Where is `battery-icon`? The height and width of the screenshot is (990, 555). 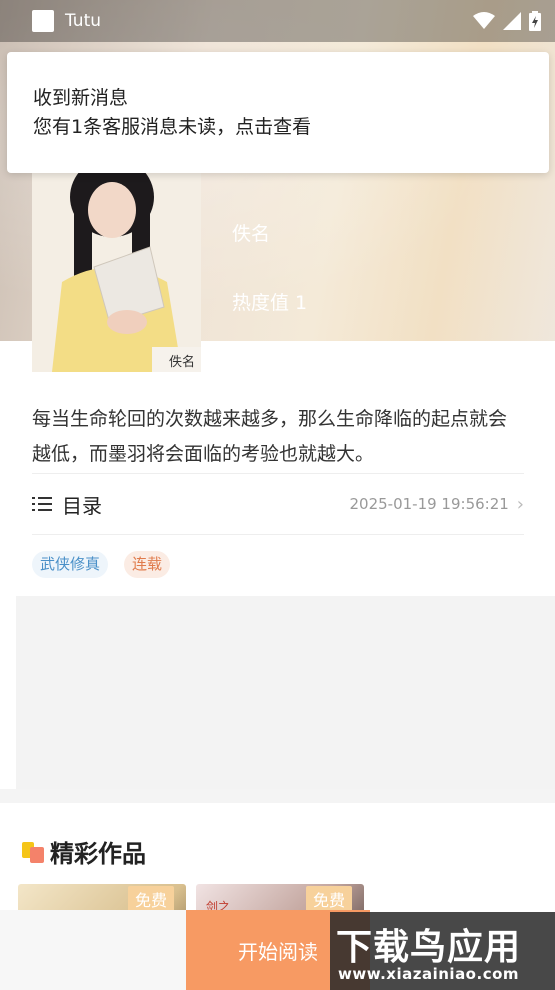 battery-icon is located at coordinates (535, 21).